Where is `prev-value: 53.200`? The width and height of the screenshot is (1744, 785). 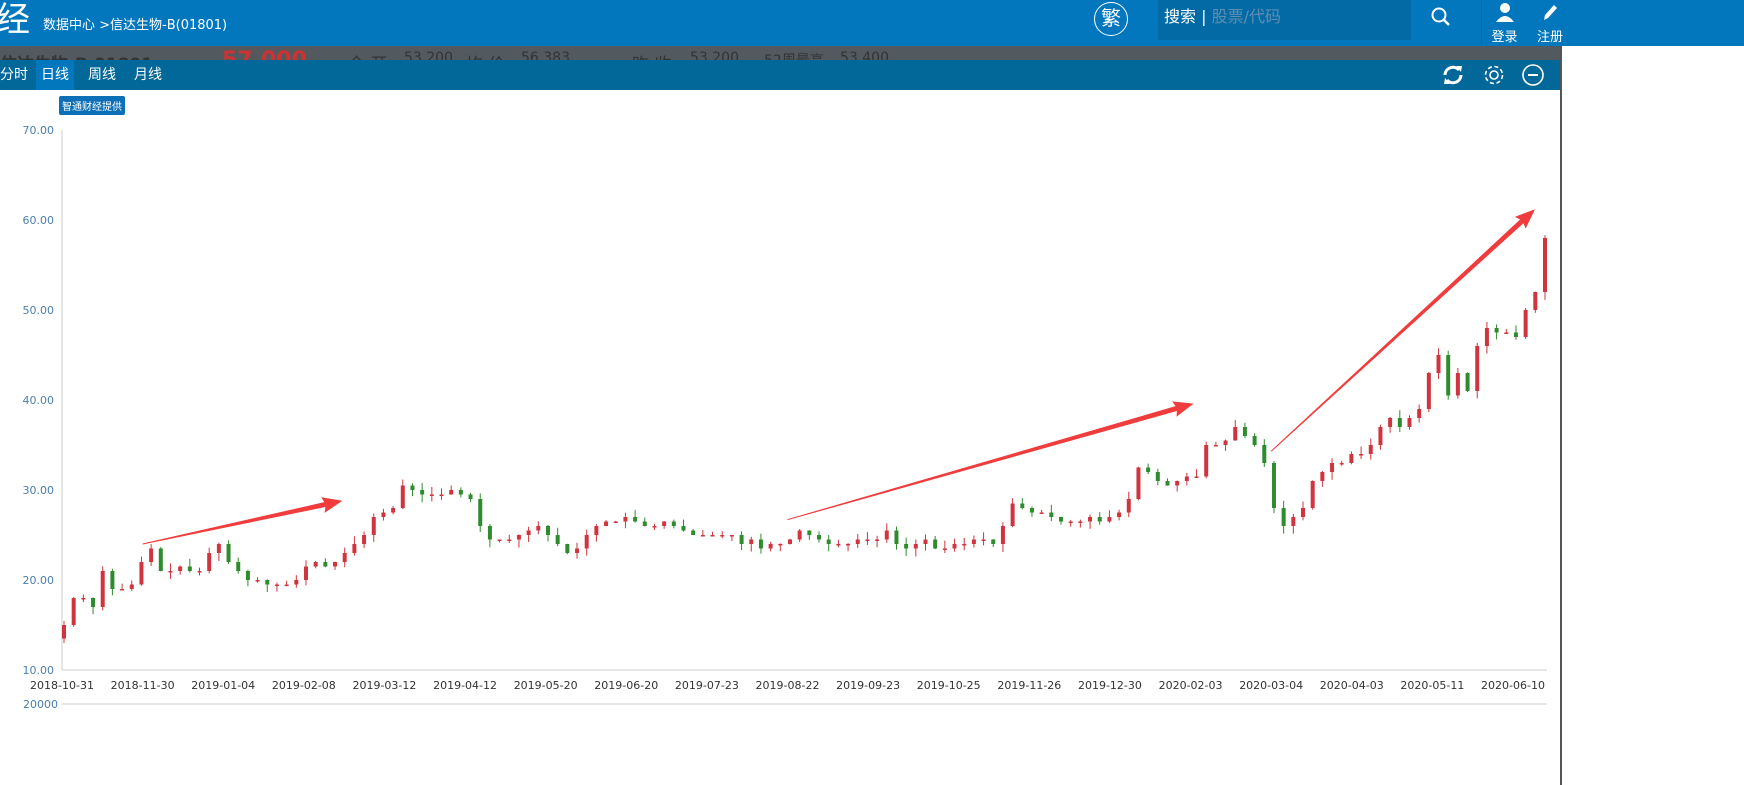 prev-value: 53.200 is located at coordinates (714, 55).